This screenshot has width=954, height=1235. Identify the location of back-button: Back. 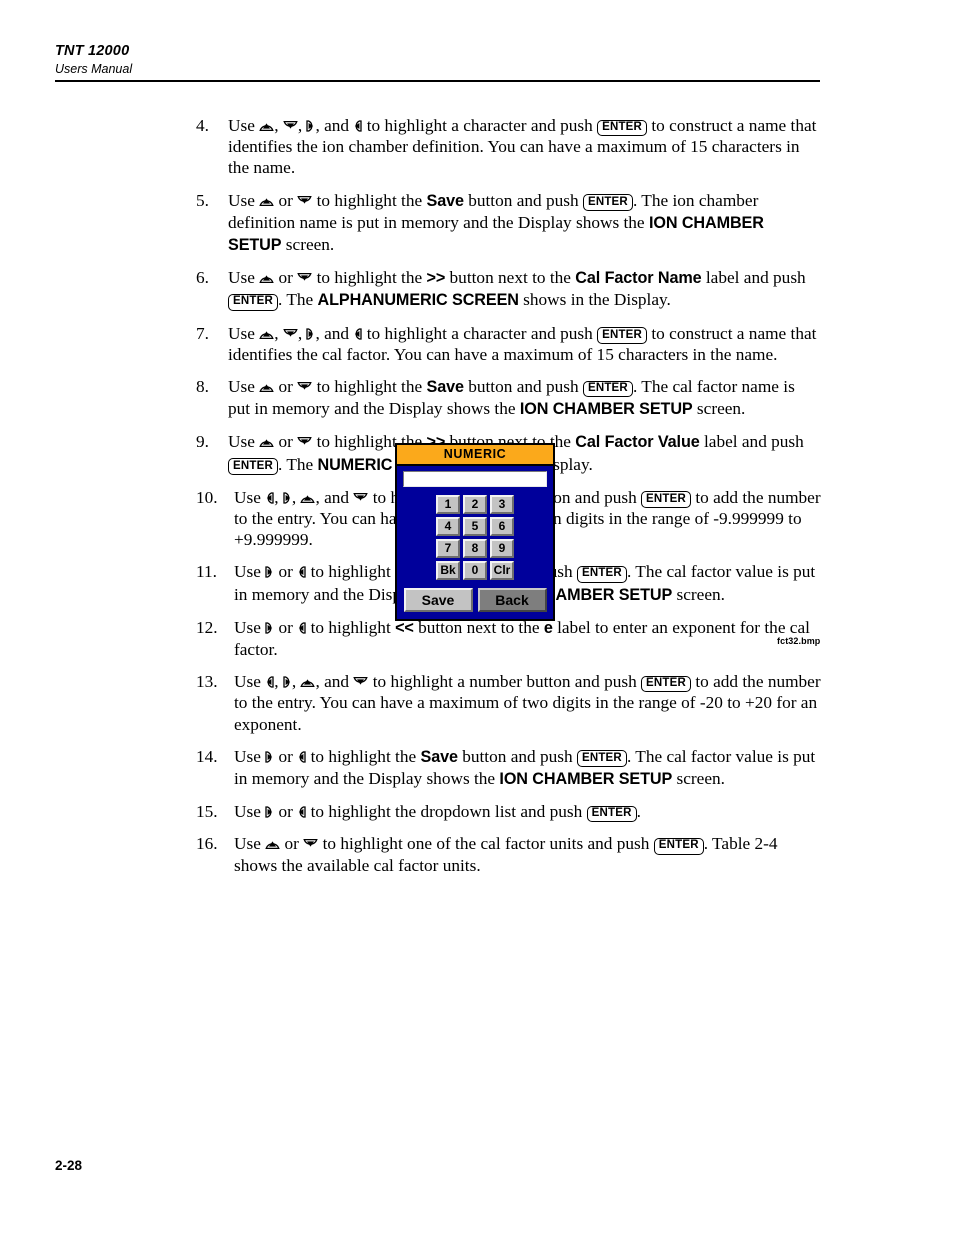
(512, 600).